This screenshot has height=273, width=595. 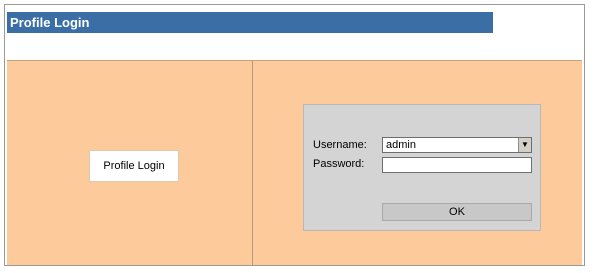 What do you see at coordinates (134, 166) in the screenshot?
I see `profile-login-label: Profile Login` at bounding box center [134, 166].